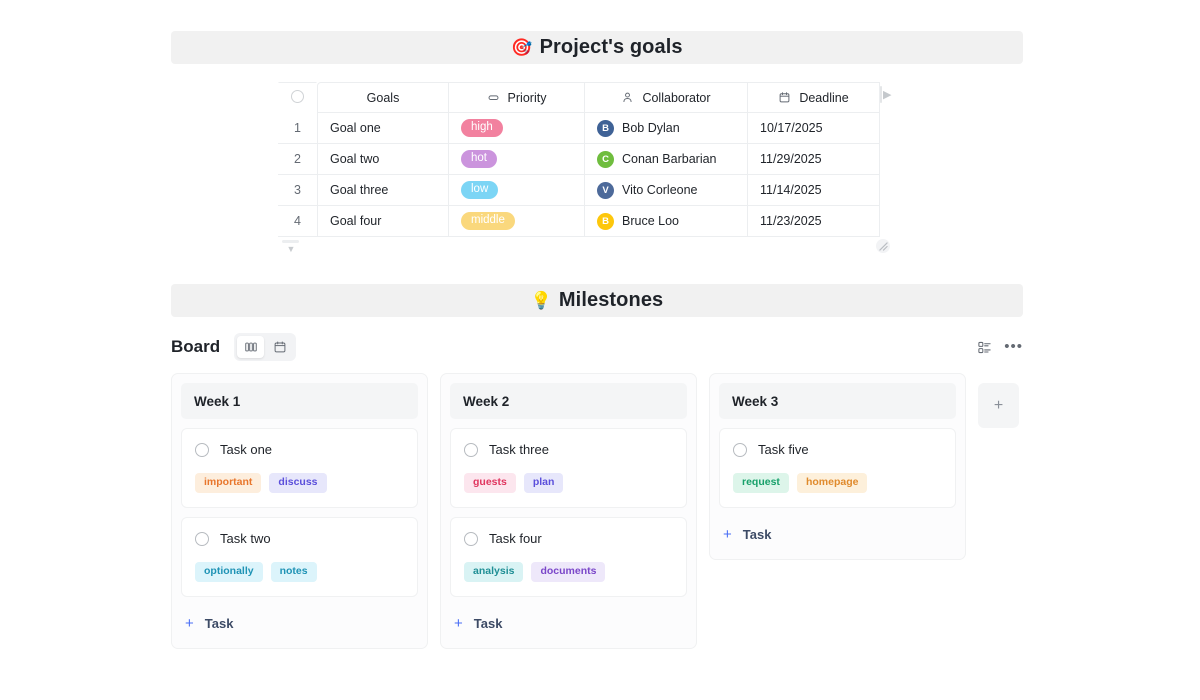 Image resolution: width=1200 pixels, height=700 pixels. Describe the element at coordinates (597, 347) in the screenshot. I see `board-toolbar: Board •••` at that location.